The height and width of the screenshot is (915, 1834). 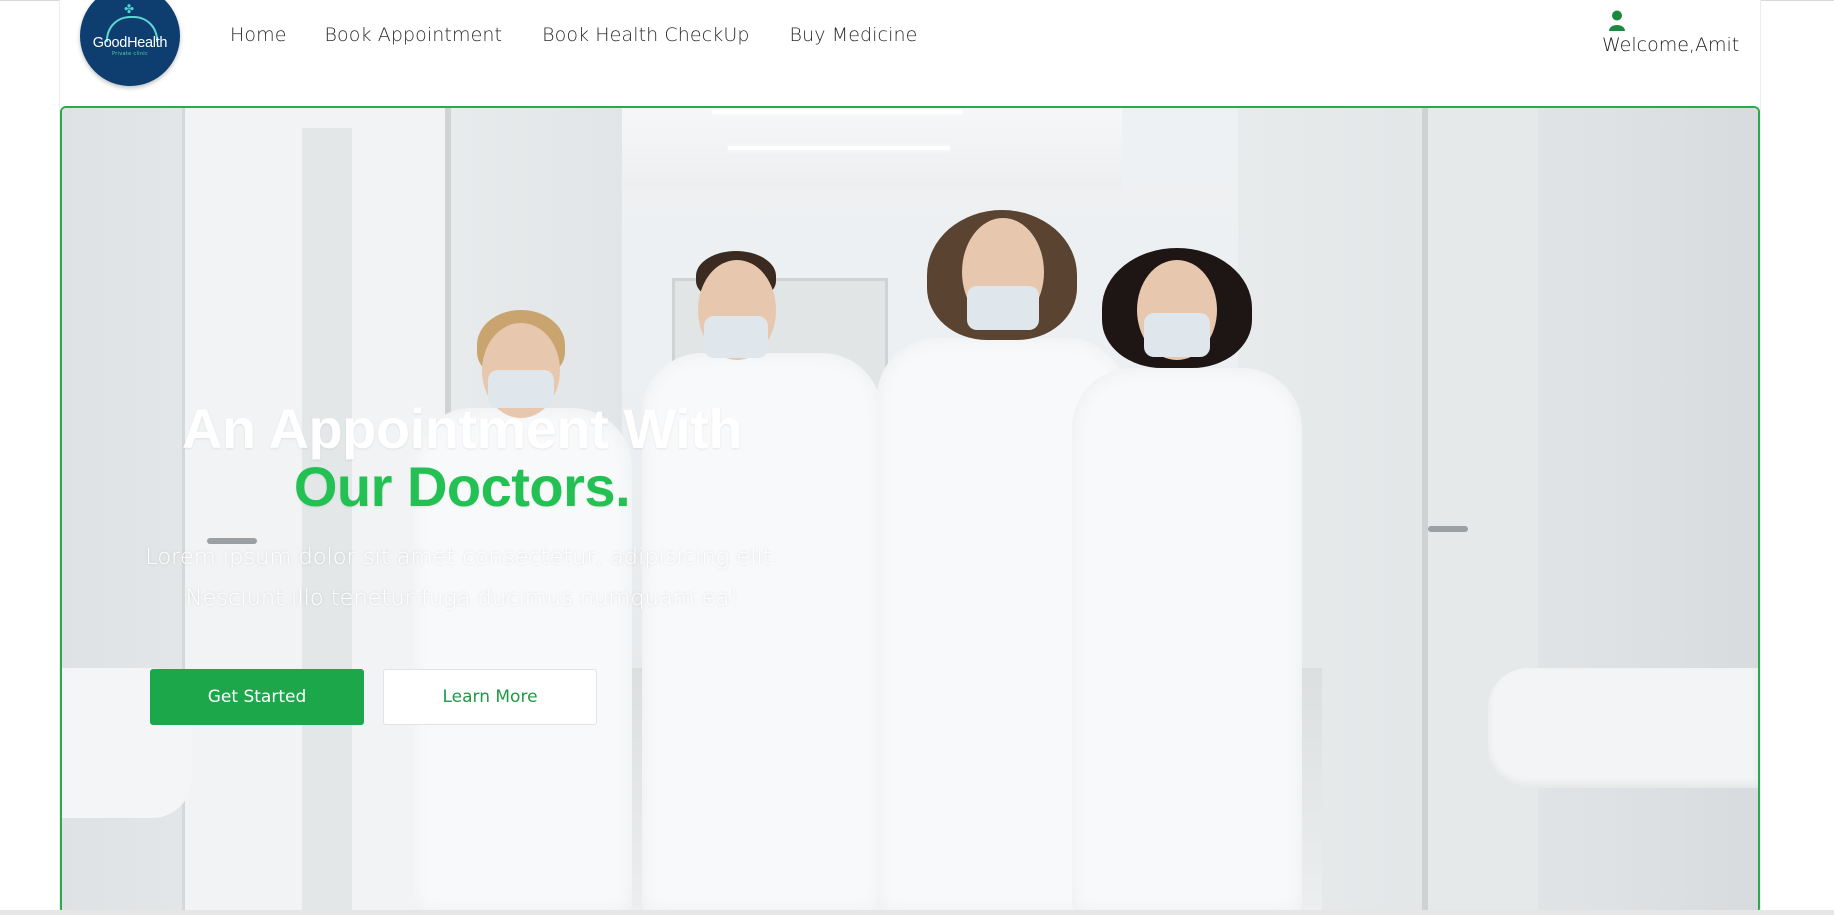 I want to click on hero-title-line2: Our Doctors., so click(x=462, y=486).